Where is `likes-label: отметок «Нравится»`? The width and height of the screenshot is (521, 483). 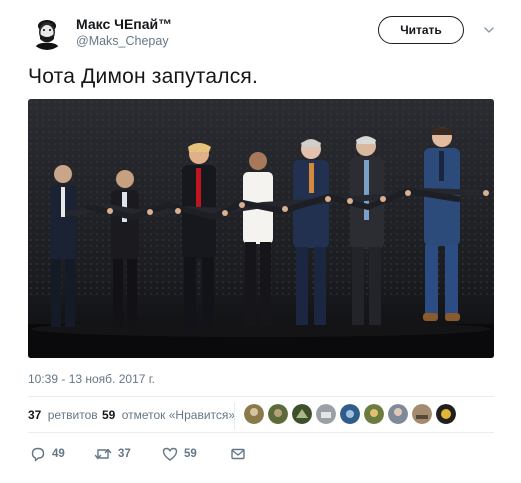
likes-label: отметок «Нравится» is located at coordinates (178, 415).